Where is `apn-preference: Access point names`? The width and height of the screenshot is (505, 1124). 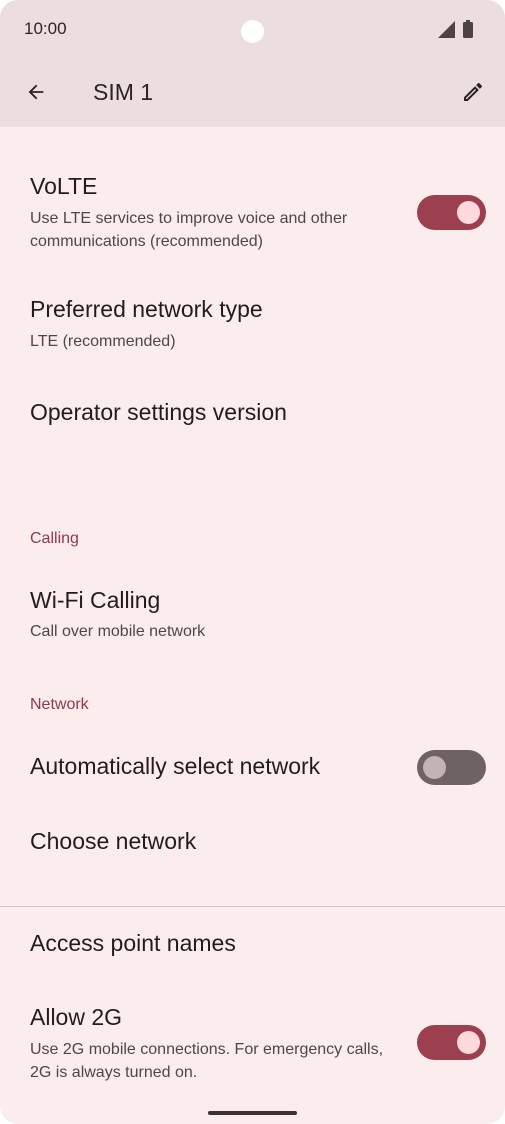 apn-preference: Access point names is located at coordinates (252, 945).